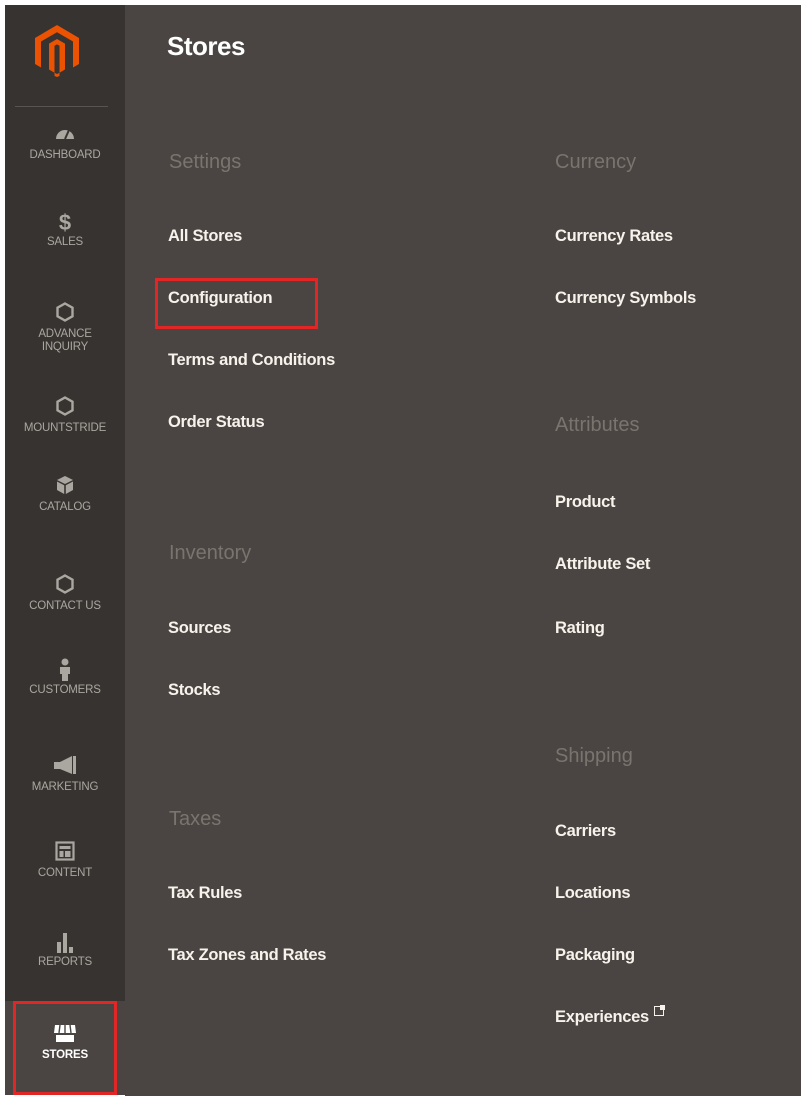  Describe the element at coordinates (594, 756) in the screenshot. I see `section-title-shipping: Shipping` at that location.